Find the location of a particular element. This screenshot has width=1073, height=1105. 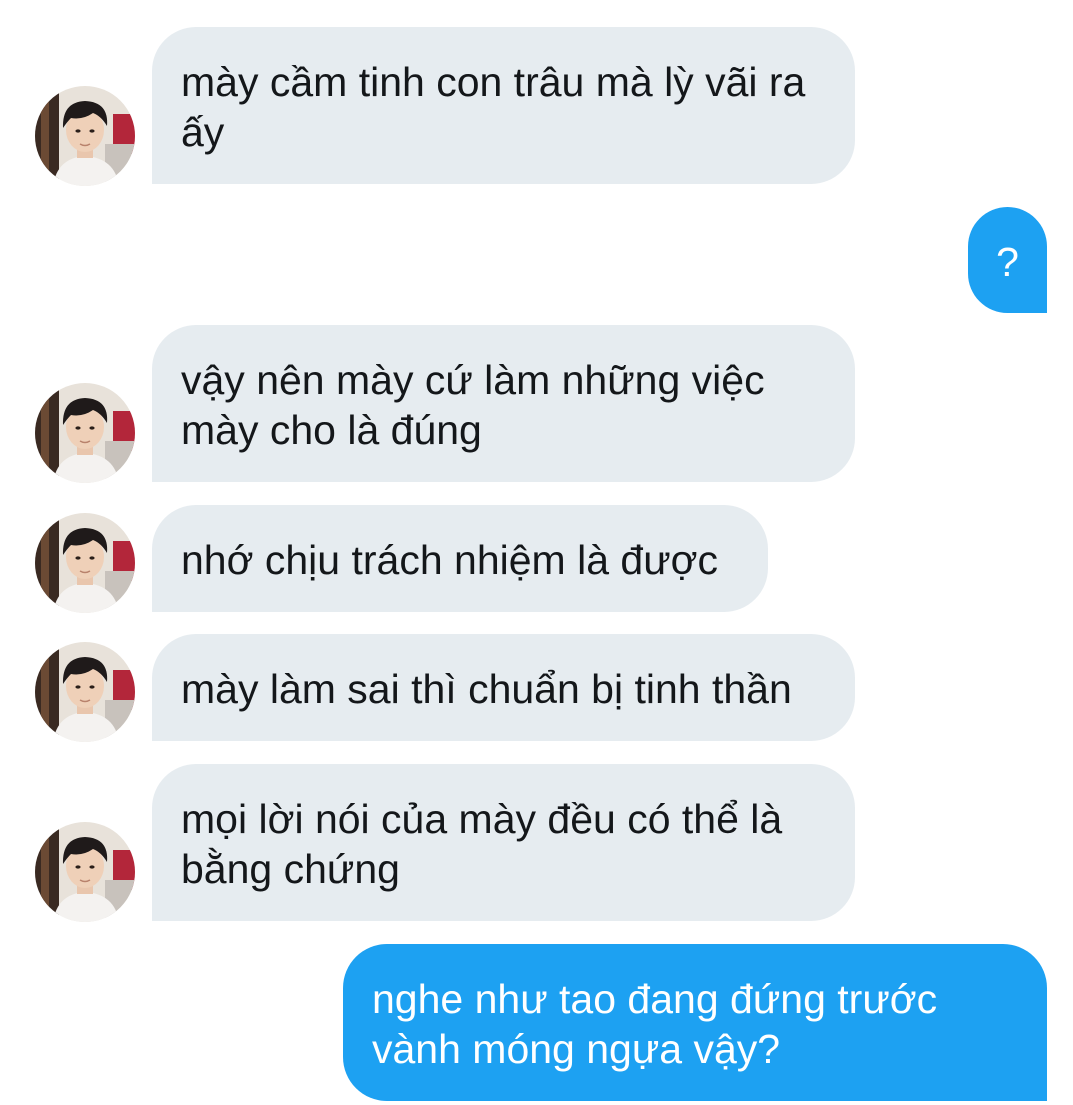

message-bubble-incoming: mày cầm tinh con trâu mà lỳ vãi ra ấy is located at coordinates (503, 105).